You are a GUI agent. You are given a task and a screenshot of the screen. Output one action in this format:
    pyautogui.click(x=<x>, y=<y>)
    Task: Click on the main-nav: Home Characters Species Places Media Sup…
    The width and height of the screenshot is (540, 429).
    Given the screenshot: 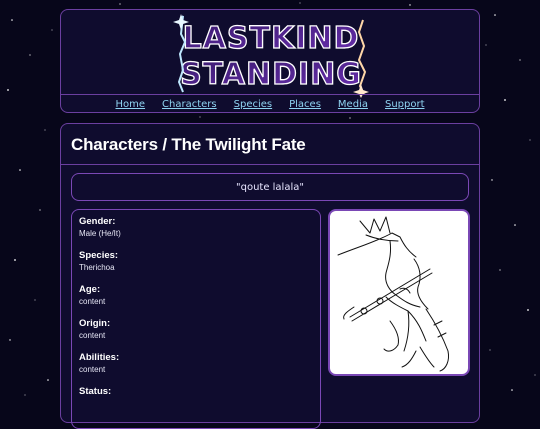 What is the action you would take?
    pyautogui.click(x=270, y=103)
    